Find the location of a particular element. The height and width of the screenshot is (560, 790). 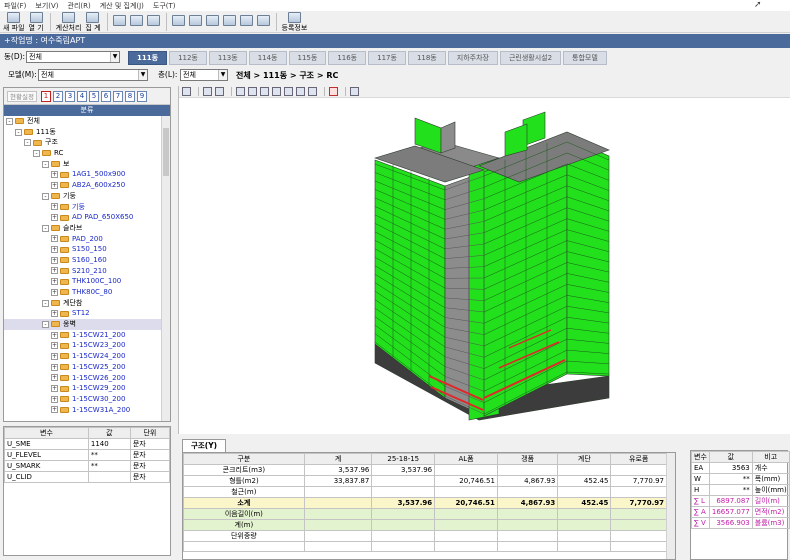

tree-node: + S210_210 is located at coordinates (87, 271).